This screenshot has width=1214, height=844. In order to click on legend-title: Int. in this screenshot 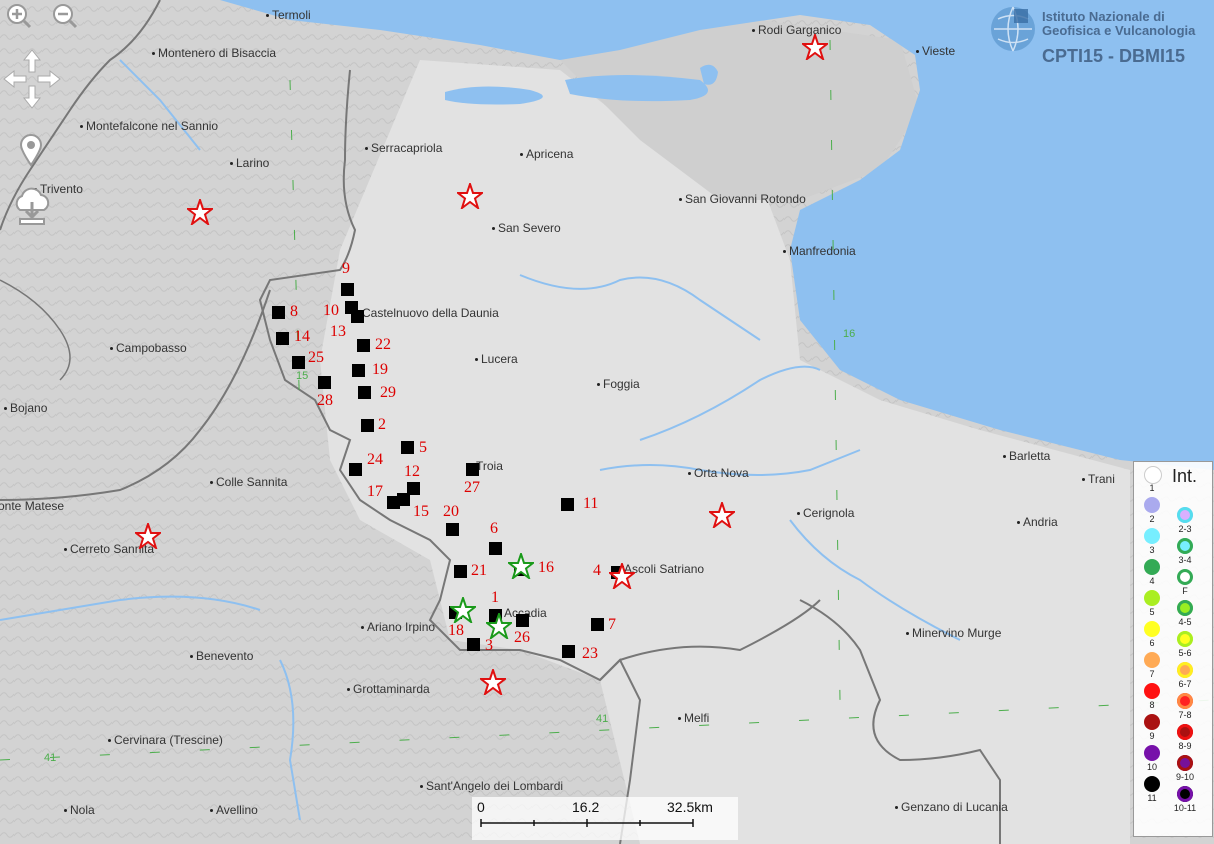, I will do `click(1185, 476)`.